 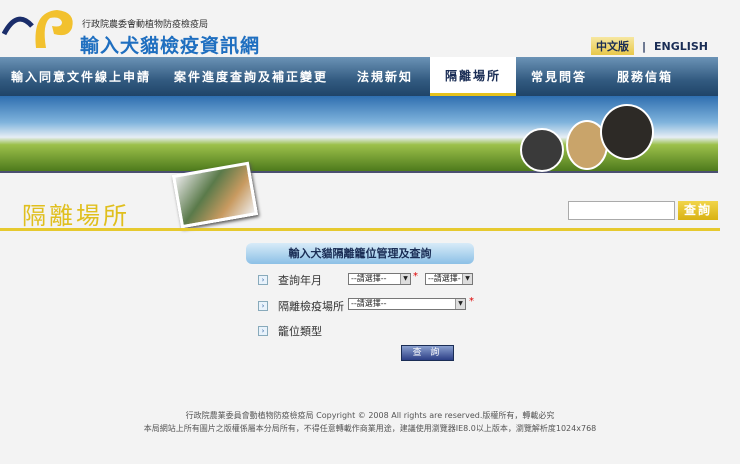 I want to click on site-search-button: 查詢, so click(x=698, y=210).